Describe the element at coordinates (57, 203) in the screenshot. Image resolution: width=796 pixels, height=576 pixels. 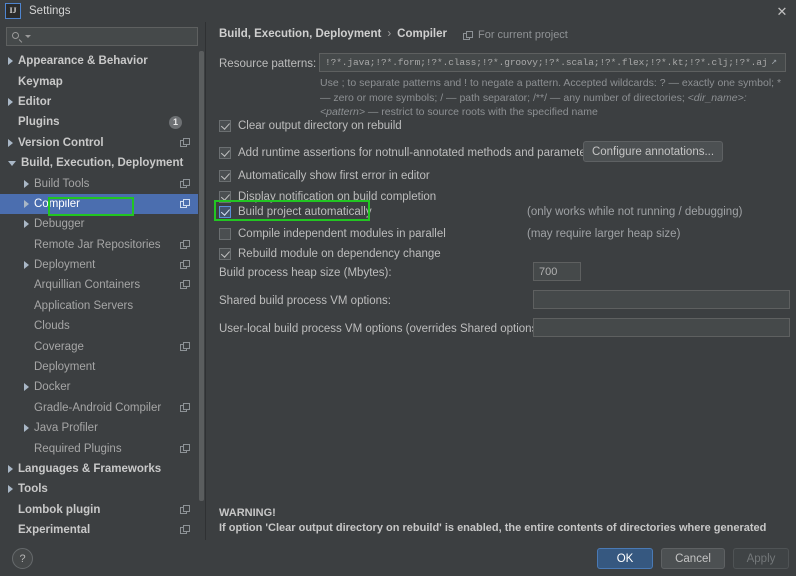
I see `sidebar-item-label: Compiler` at that location.